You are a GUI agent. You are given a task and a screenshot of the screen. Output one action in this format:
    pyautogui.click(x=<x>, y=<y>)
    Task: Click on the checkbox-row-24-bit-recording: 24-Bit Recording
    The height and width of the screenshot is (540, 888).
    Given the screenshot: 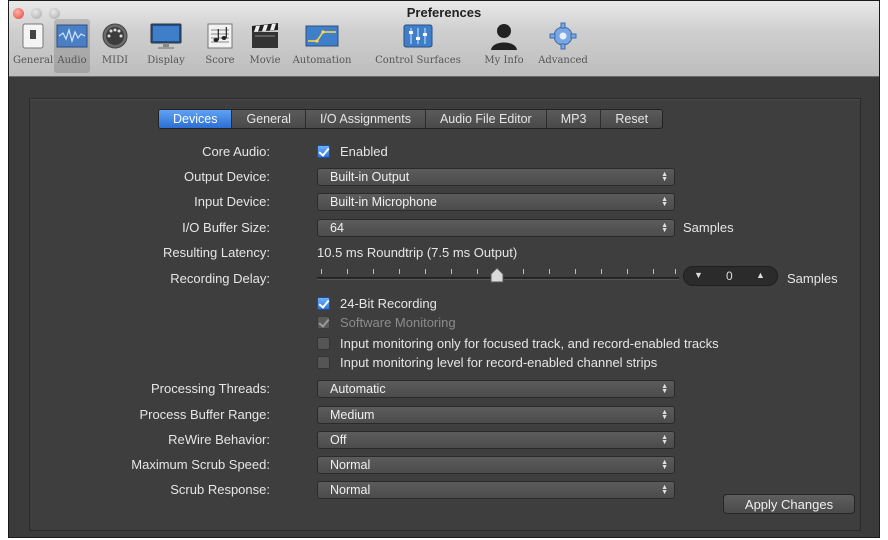 What is the action you would take?
    pyautogui.click(x=377, y=303)
    